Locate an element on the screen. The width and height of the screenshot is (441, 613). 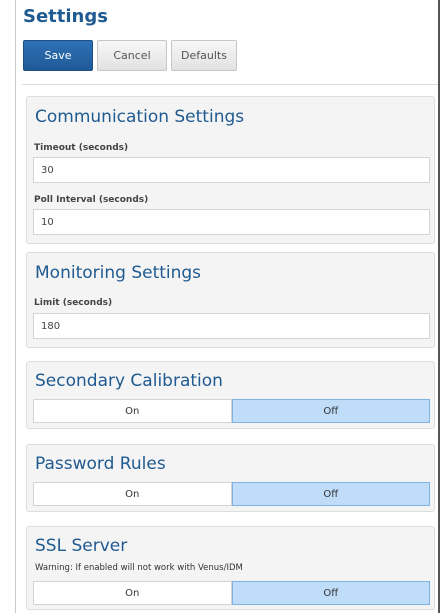
secondary-calibration-toggle: On Off is located at coordinates (231, 411).